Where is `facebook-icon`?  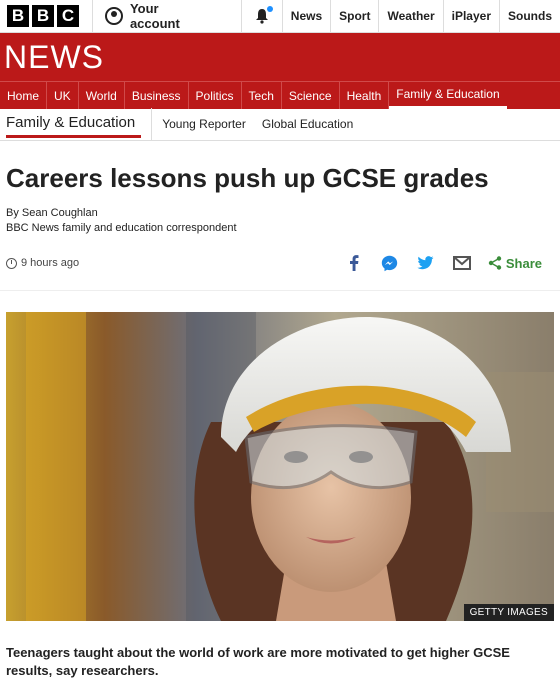 facebook-icon is located at coordinates (354, 263).